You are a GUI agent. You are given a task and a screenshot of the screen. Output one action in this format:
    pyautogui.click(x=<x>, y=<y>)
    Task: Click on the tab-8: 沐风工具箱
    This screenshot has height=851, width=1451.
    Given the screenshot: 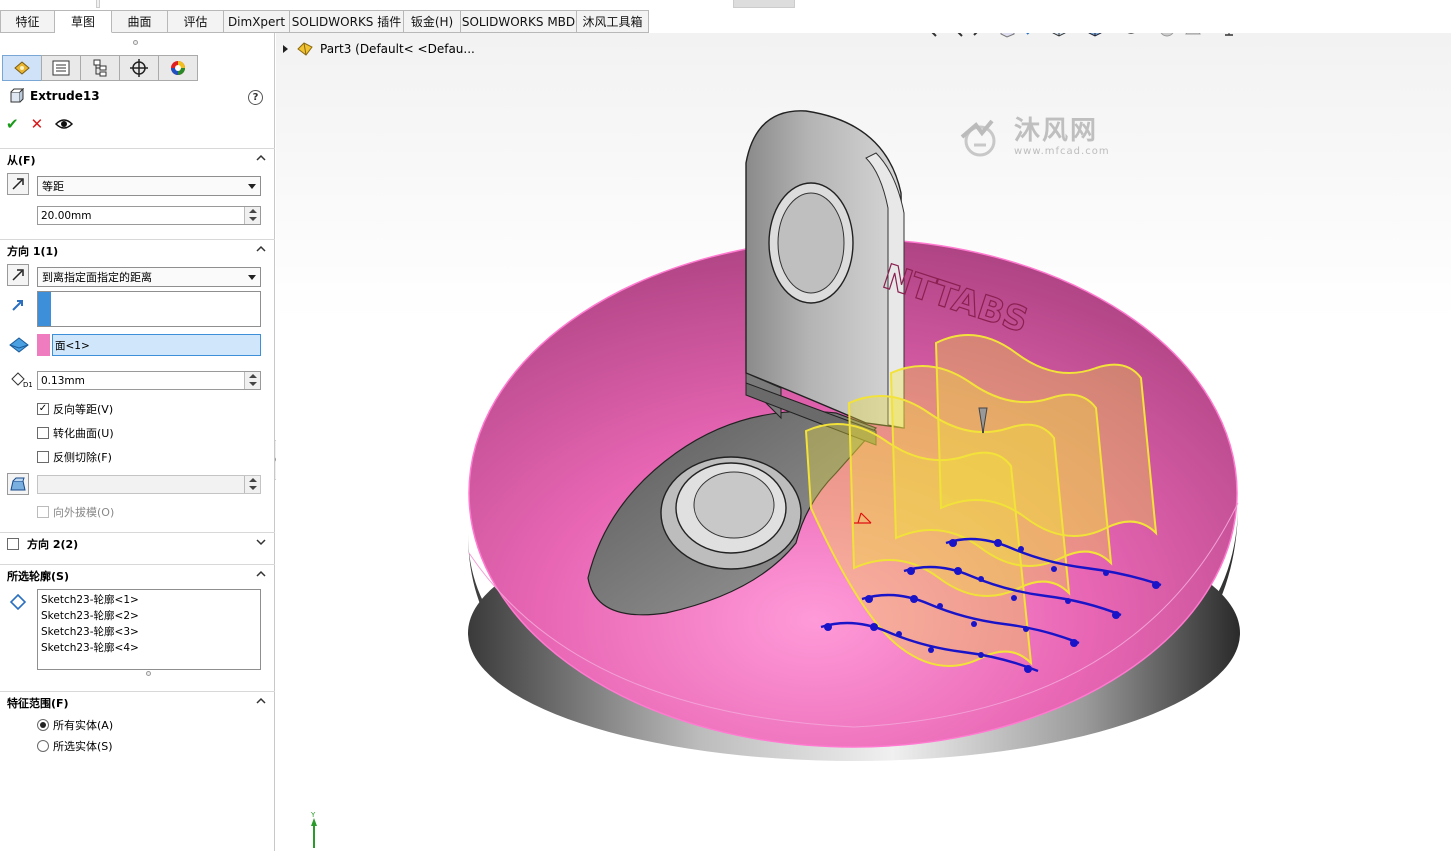 What is the action you would take?
    pyautogui.click(x=613, y=21)
    